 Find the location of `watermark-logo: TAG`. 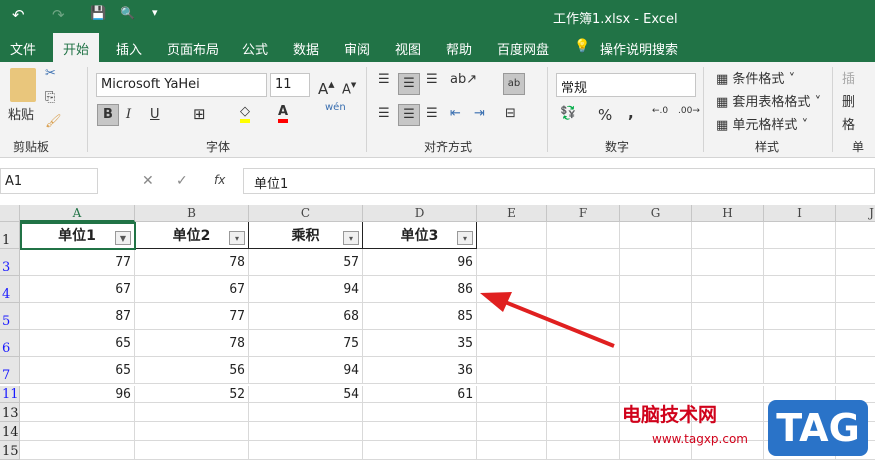

watermark-logo: TAG is located at coordinates (818, 428).